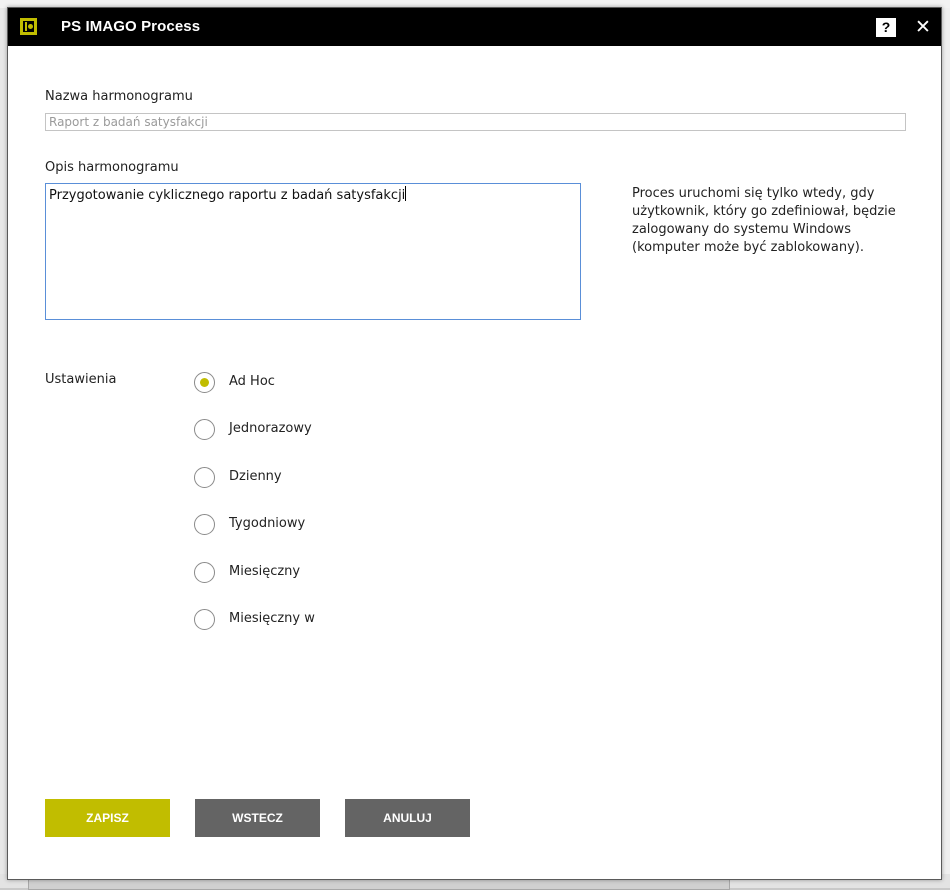 The width and height of the screenshot is (950, 890). I want to click on radio-label: Dzienny, so click(255, 476).